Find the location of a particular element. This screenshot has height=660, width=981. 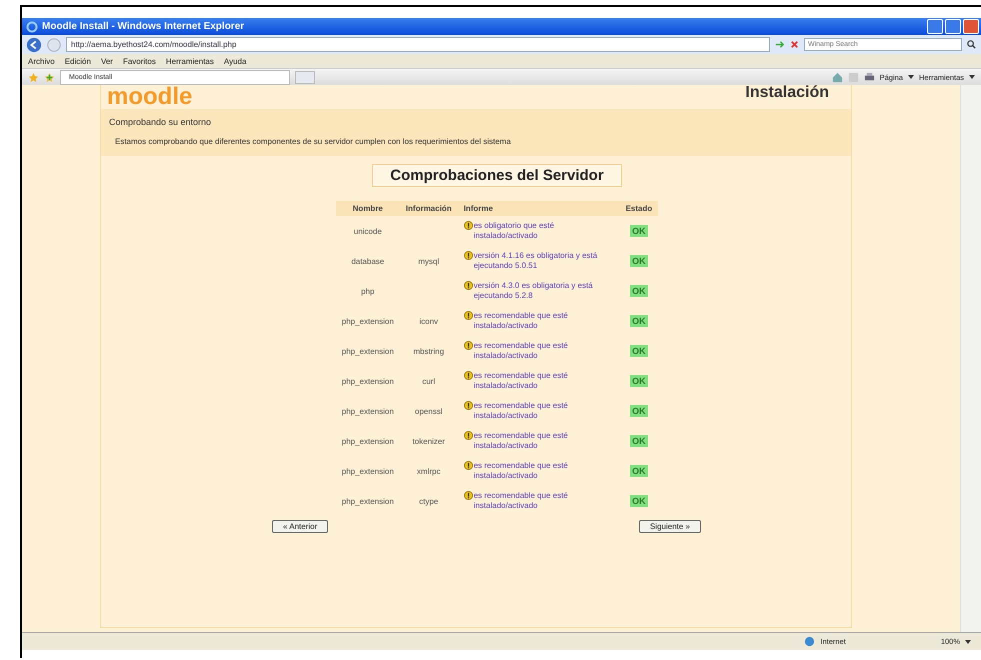

next-button: Siguiente » is located at coordinates (669, 526).